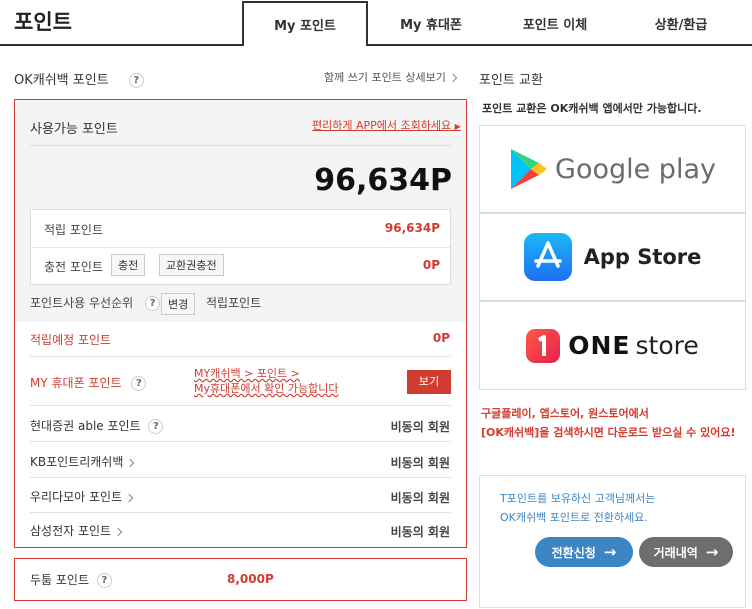 Image resolution: width=752 pixels, height=609 pixels. Describe the element at coordinates (547, 257) in the screenshot. I see `app-store-icon` at that location.